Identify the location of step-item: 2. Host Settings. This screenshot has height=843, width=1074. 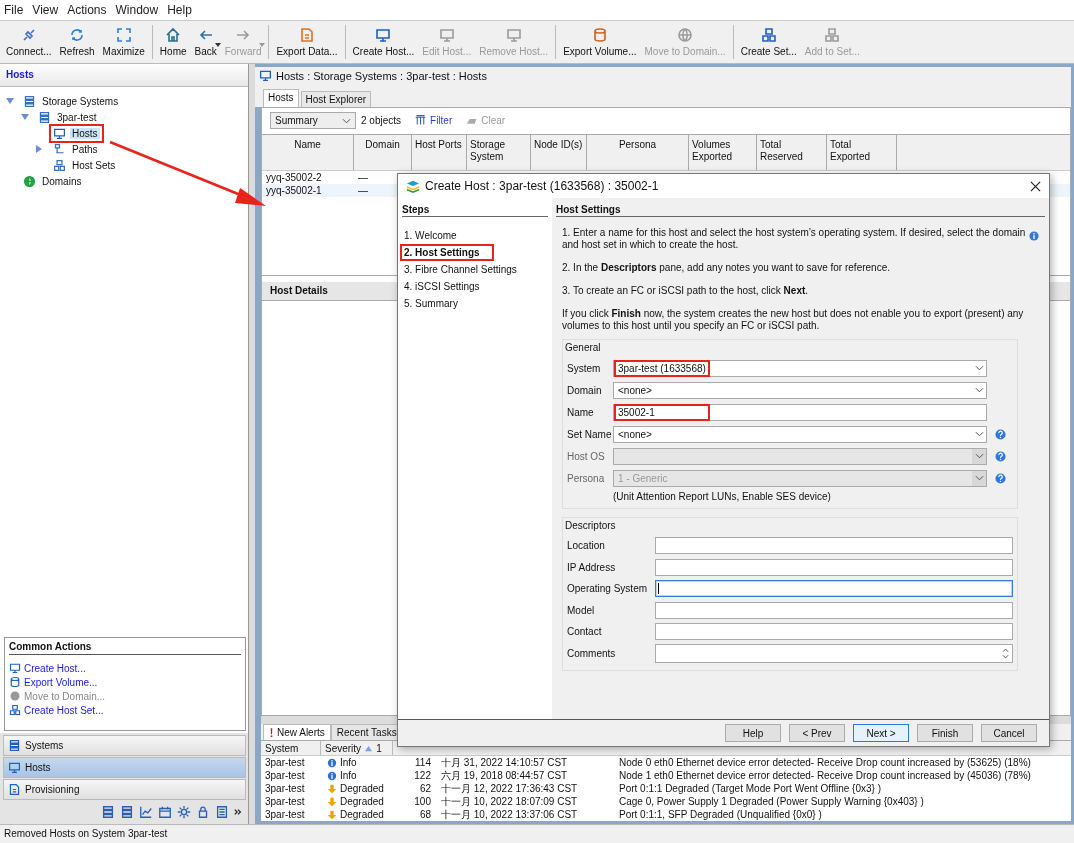
(447, 252).